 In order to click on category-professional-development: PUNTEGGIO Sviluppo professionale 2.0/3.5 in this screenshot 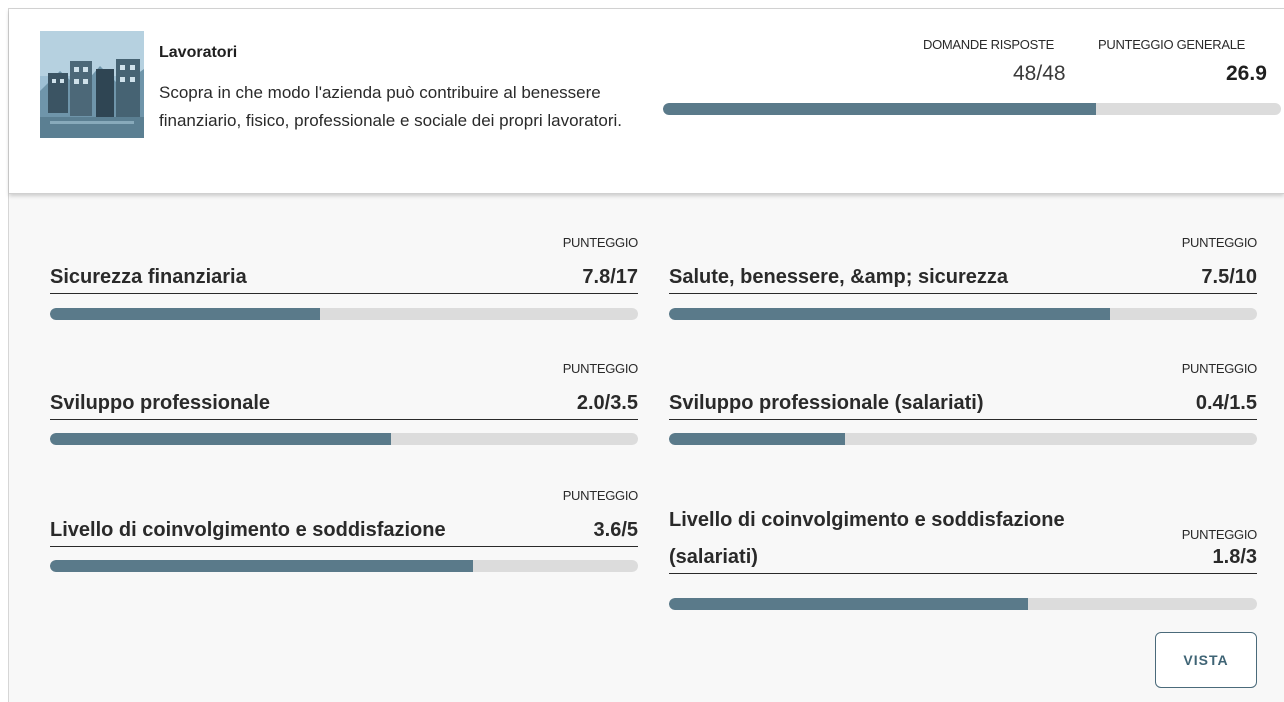, I will do `click(344, 404)`.